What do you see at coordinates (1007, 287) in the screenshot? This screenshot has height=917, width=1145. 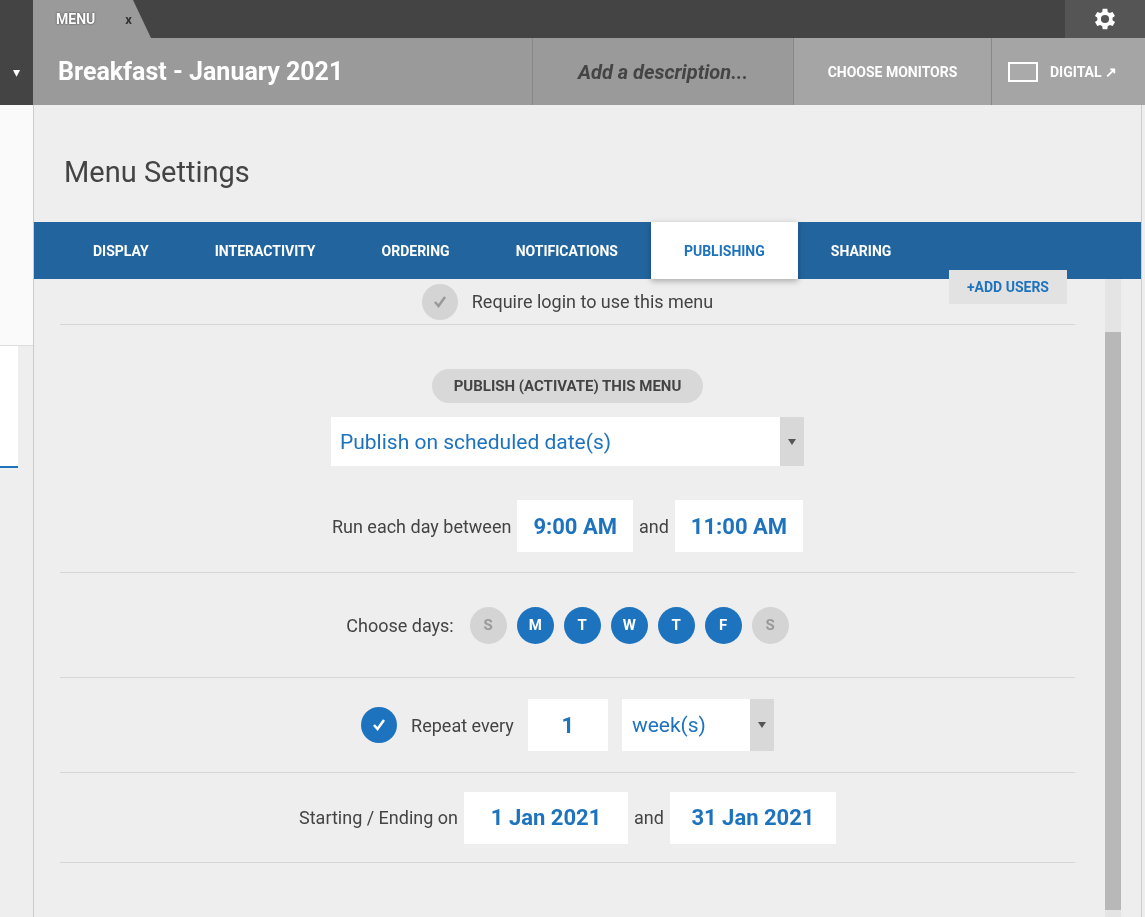 I see `add-users-button: +ADD USERS` at bounding box center [1007, 287].